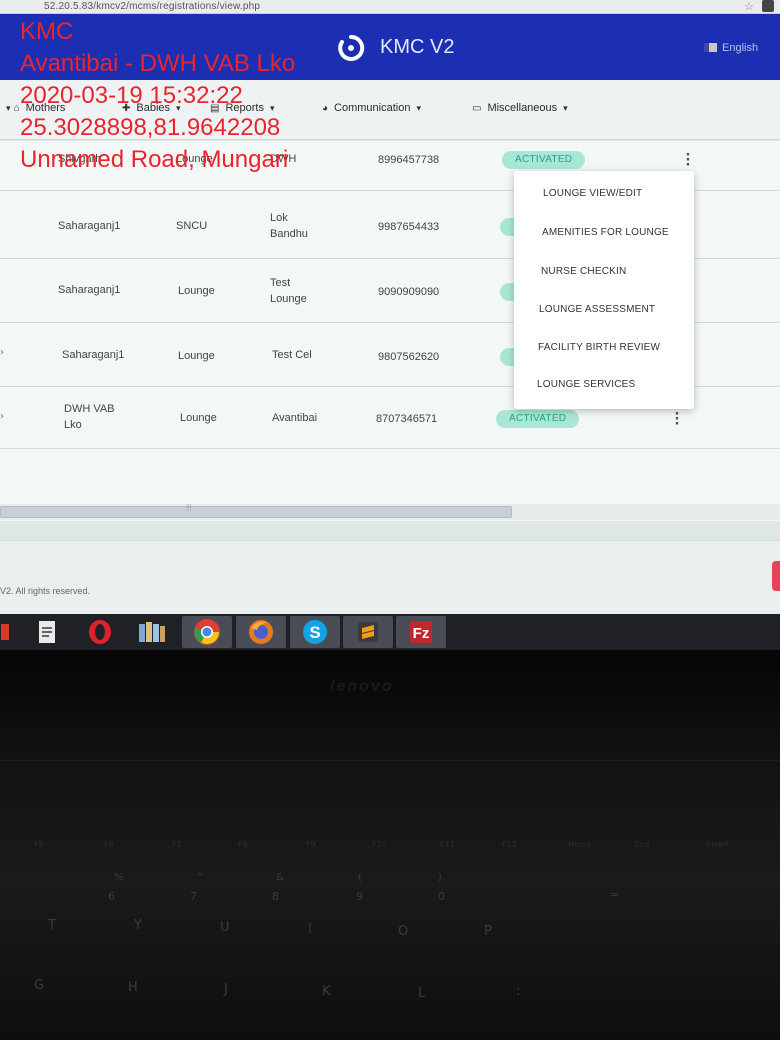  I want to click on key: 7, so click(193, 896).